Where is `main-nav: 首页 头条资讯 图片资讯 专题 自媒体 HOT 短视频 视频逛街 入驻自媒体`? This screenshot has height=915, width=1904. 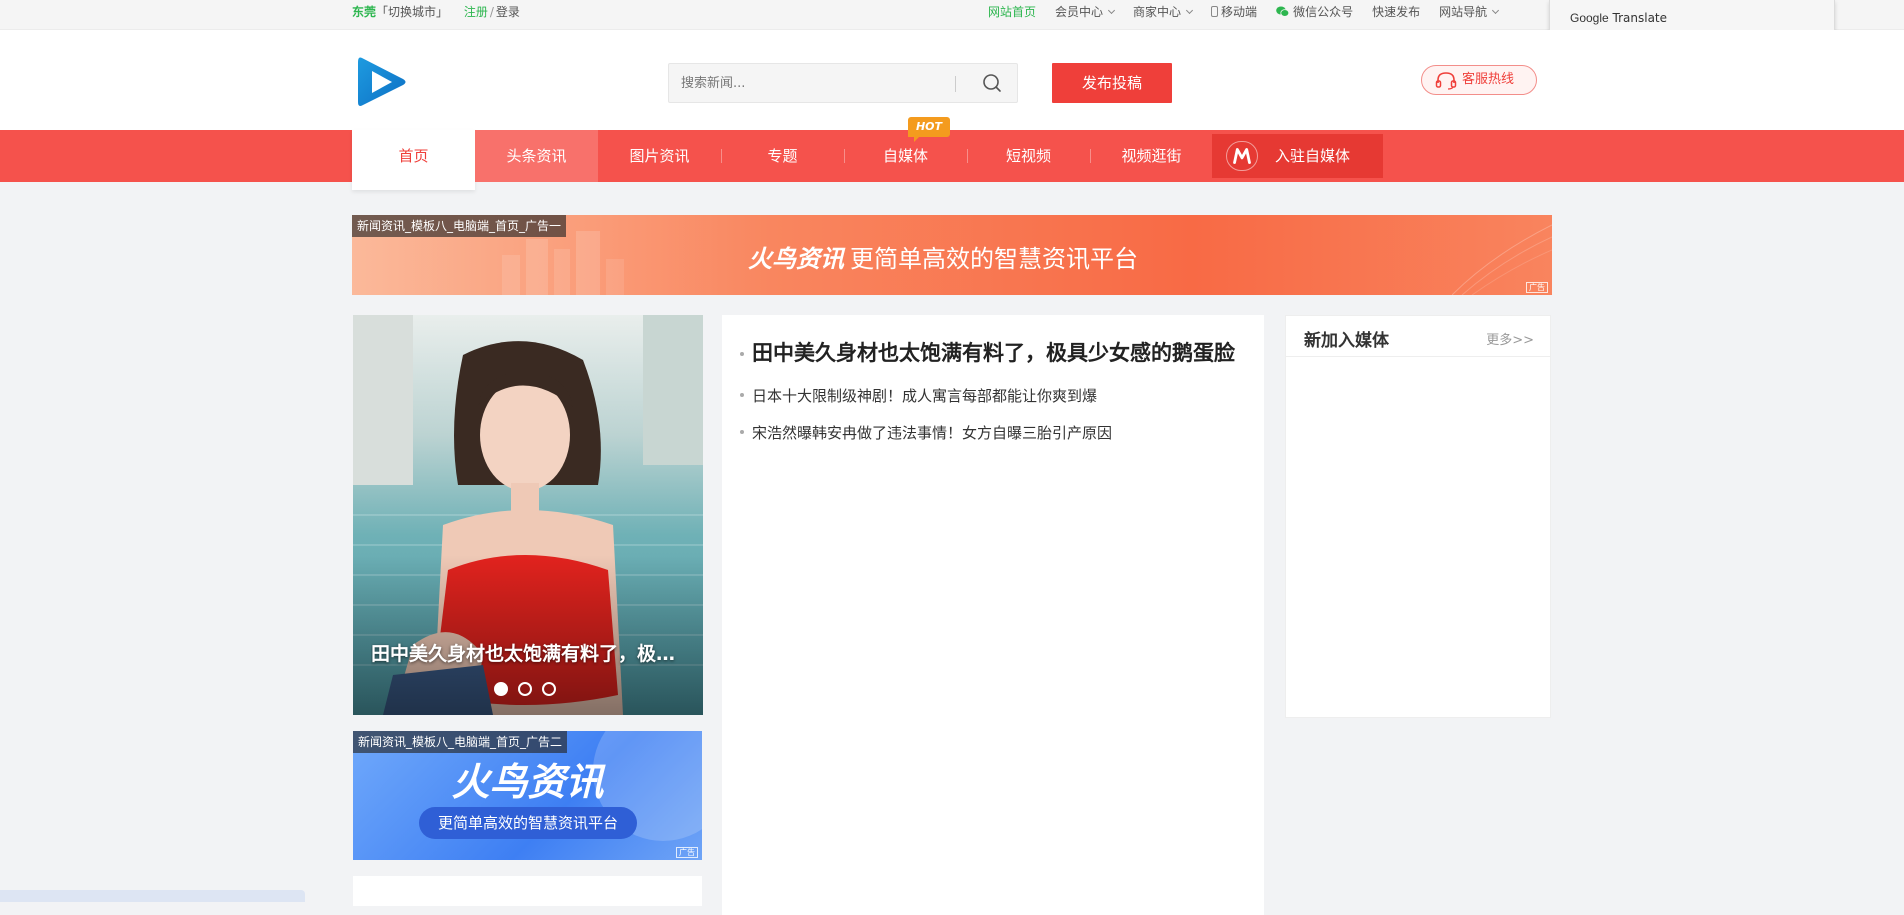 main-nav: 首页 头条资讯 图片资讯 专题 自媒体 HOT 短视频 视频逛街 入驻自媒体 is located at coordinates (952, 153).